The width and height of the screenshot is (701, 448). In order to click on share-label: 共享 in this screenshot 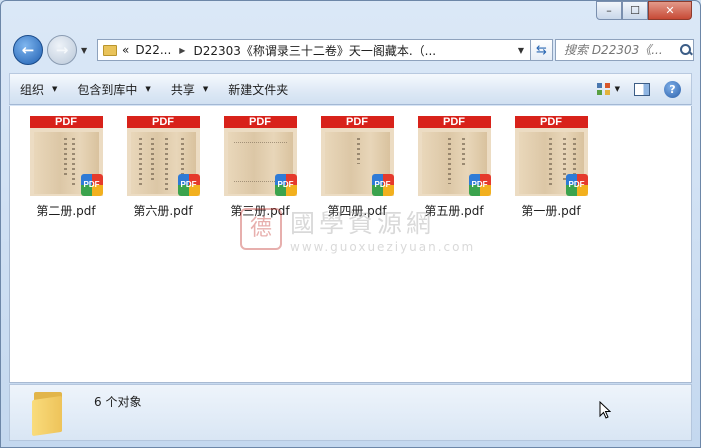, I will do `click(182, 89)`.